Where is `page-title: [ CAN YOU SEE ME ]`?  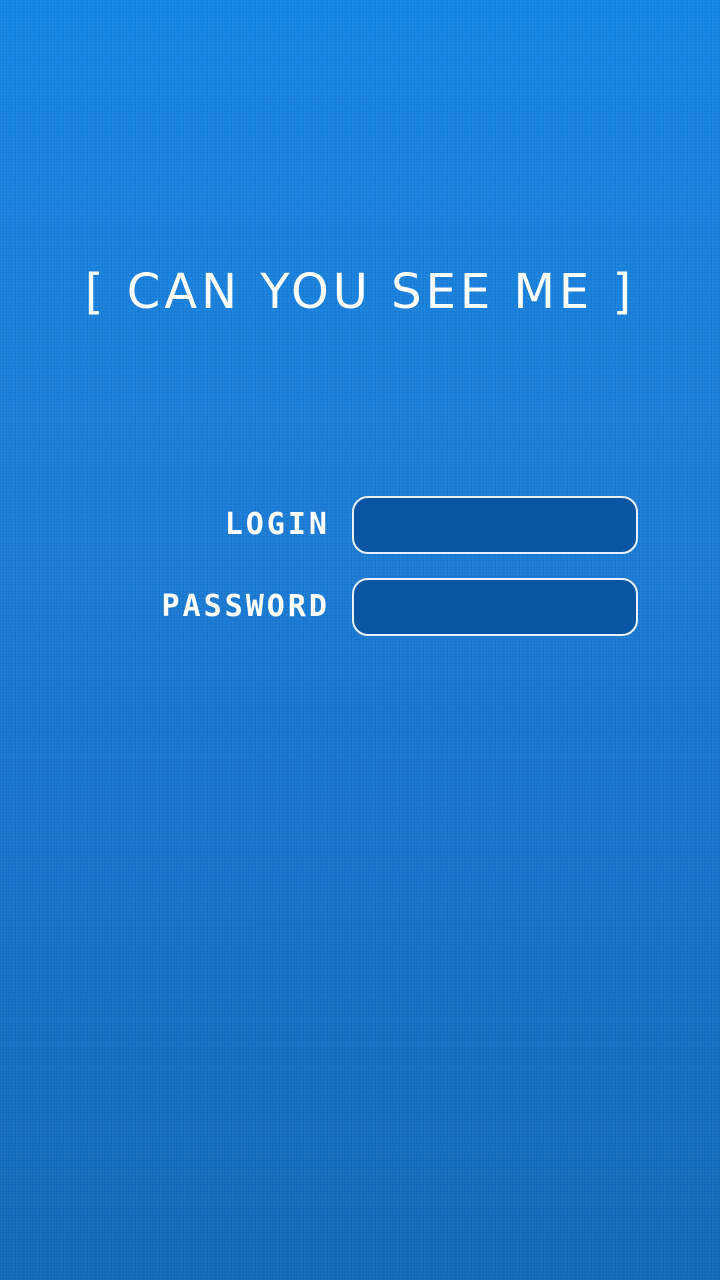 page-title: [ CAN YOU SEE ME ] is located at coordinates (360, 292).